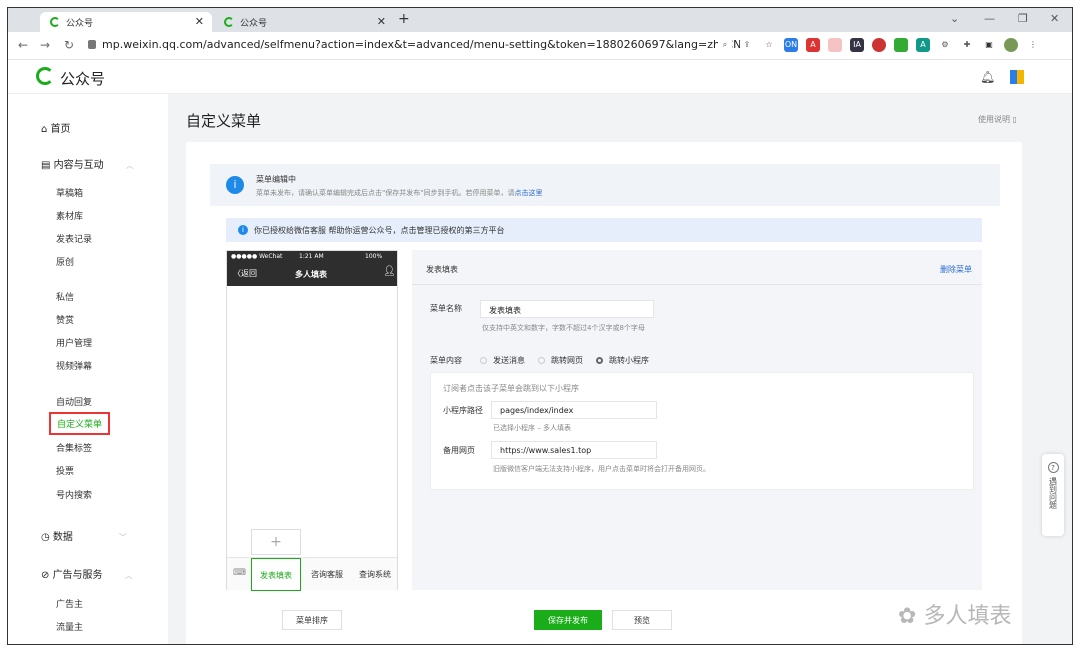  Describe the element at coordinates (567, 309) in the screenshot. I see `menu-name-input: 发表填表` at that location.